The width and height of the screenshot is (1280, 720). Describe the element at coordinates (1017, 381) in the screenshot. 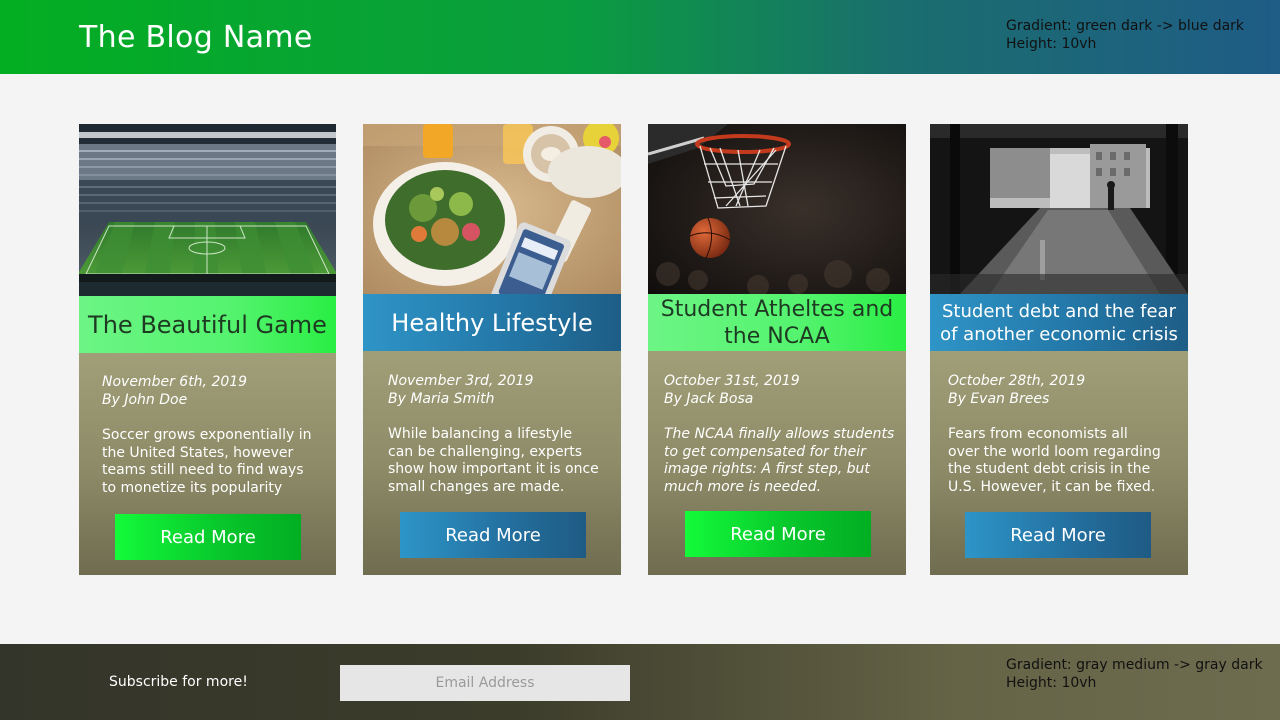

I see `post-date: October 28th, 2019` at that location.